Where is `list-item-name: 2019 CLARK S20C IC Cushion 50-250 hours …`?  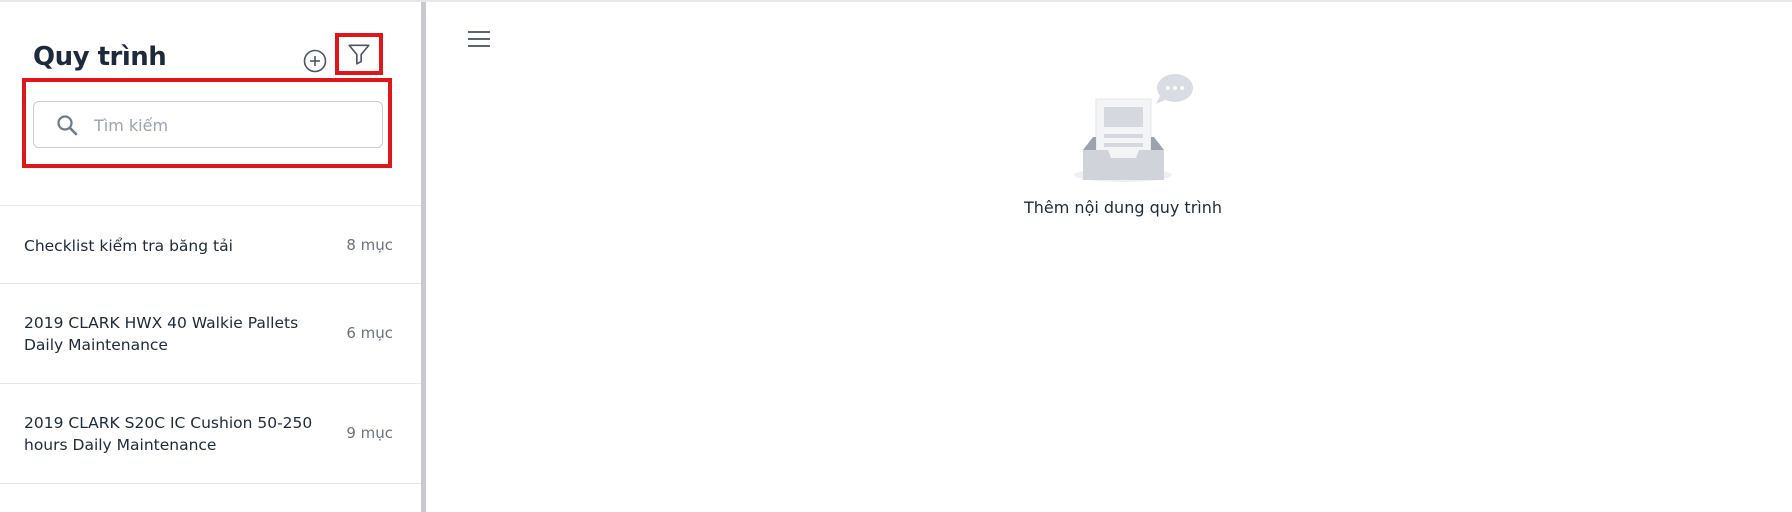 list-item-name: 2019 CLARK S20C IC Cushion 50-250 hours … is located at coordinates (168, 434).